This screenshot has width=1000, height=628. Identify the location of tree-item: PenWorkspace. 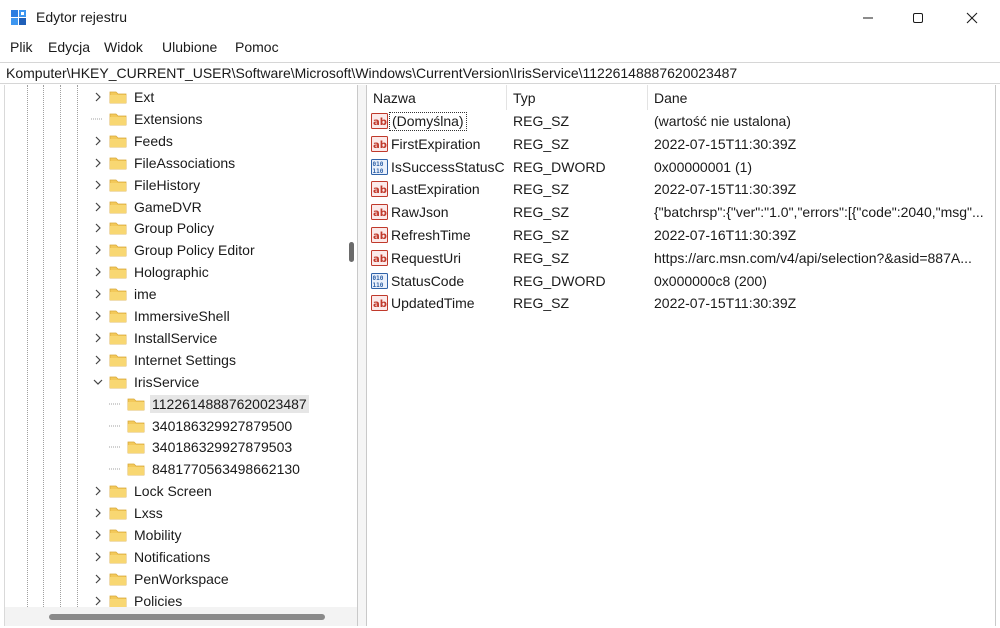
(161, 579).